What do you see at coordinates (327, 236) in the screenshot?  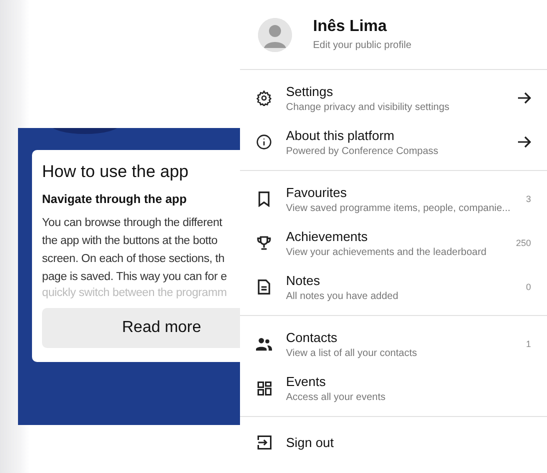 I see `menu-item-title: Achievements` at bounding box center [327, 236].